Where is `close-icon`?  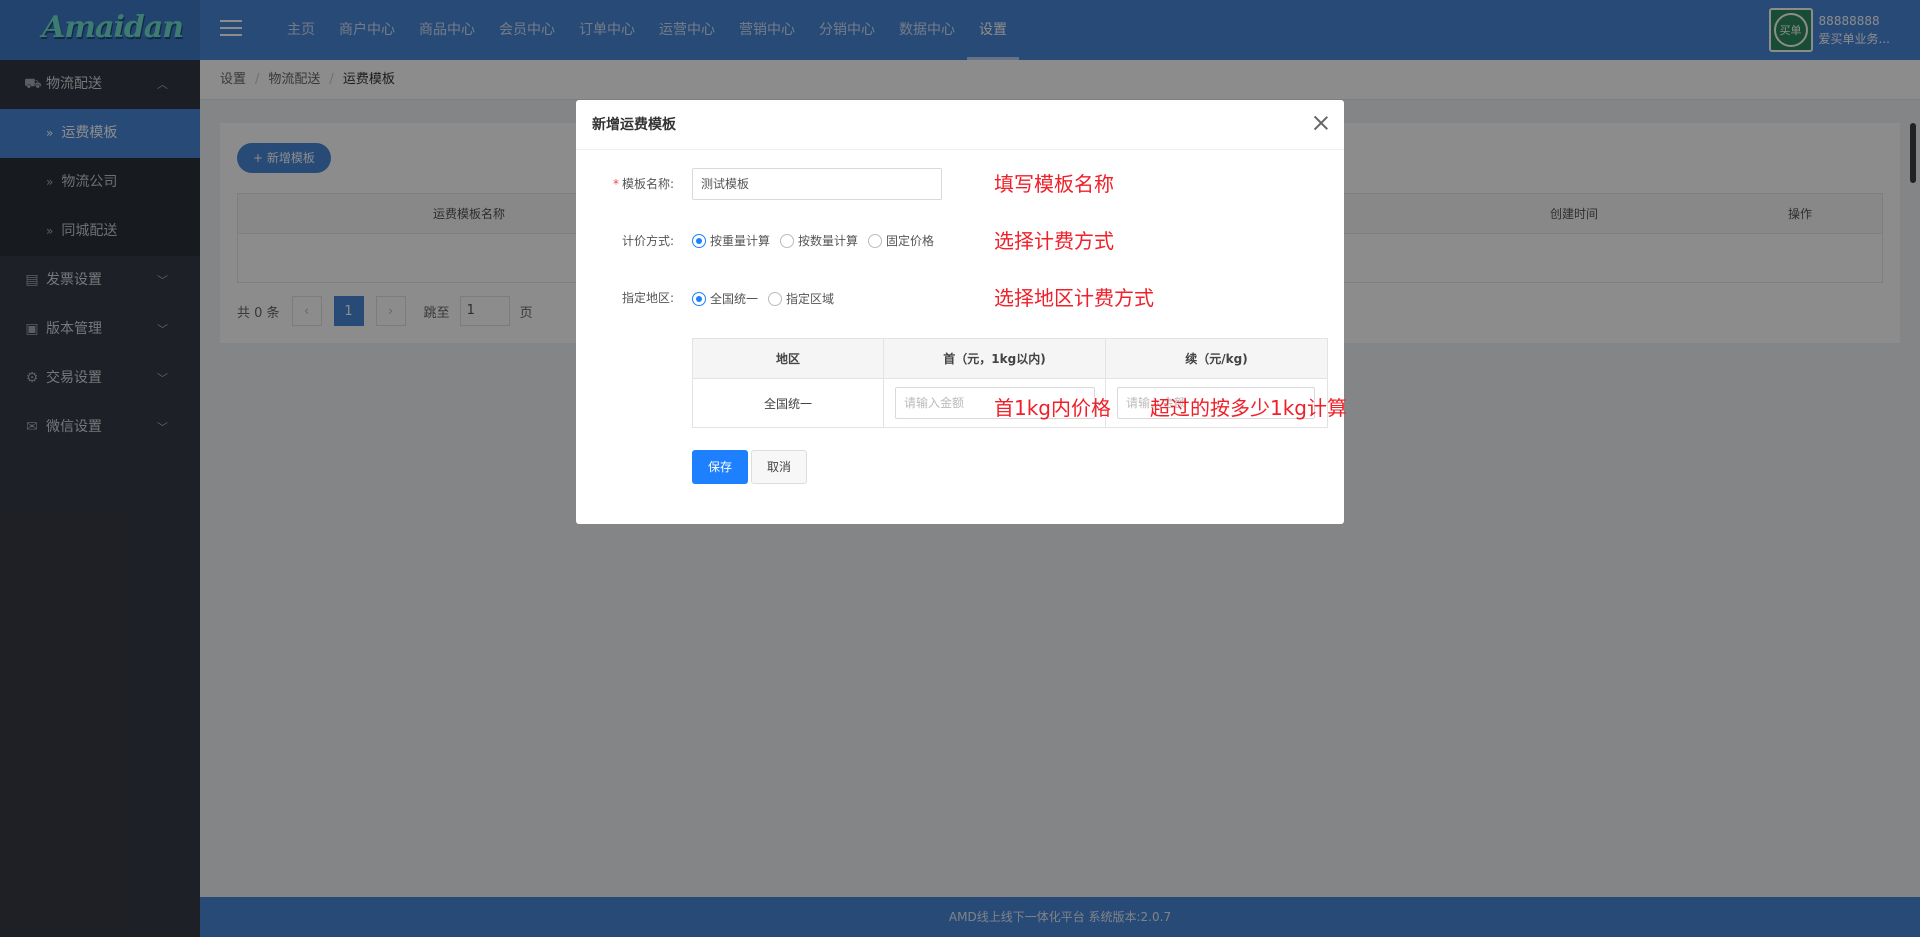
close-icon is located at coordinates (1321, 123).